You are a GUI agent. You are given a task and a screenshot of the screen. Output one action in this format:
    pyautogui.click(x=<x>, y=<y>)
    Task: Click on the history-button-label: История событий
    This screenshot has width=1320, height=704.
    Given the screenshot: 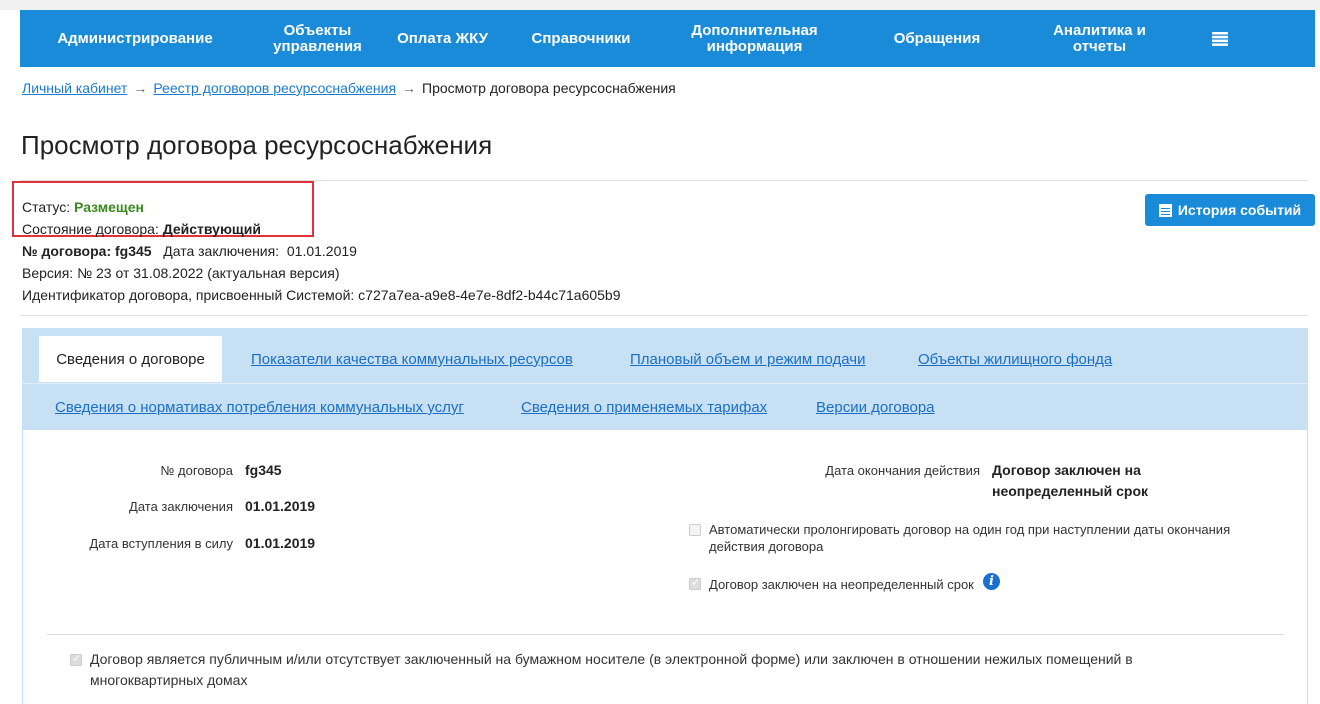 What is the action you would take?
    pyautogui.click(x=1239, y=210)
    